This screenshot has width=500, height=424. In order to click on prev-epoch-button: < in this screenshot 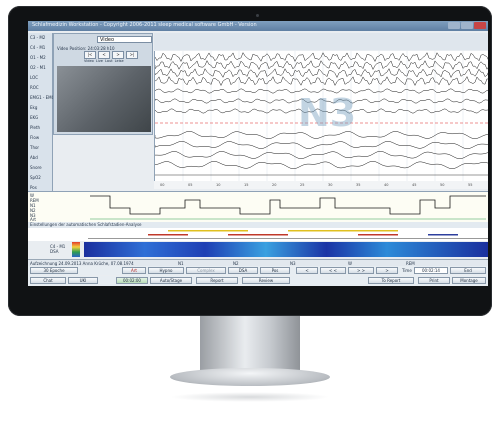, I will do `click(307, 270)`.